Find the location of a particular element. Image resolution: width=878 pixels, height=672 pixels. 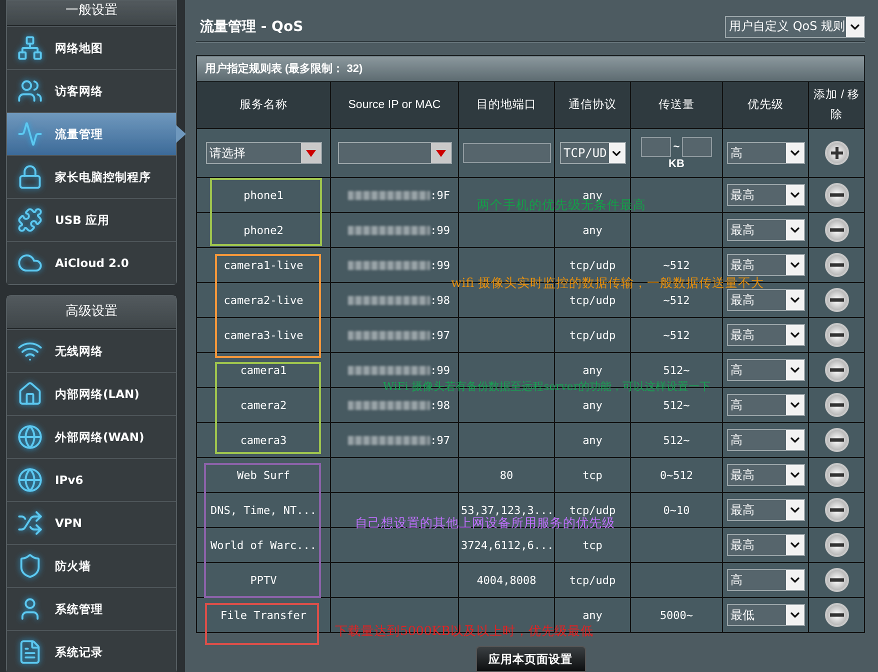

priority-dropdown: 最低 is located at coordinates (765, 615).